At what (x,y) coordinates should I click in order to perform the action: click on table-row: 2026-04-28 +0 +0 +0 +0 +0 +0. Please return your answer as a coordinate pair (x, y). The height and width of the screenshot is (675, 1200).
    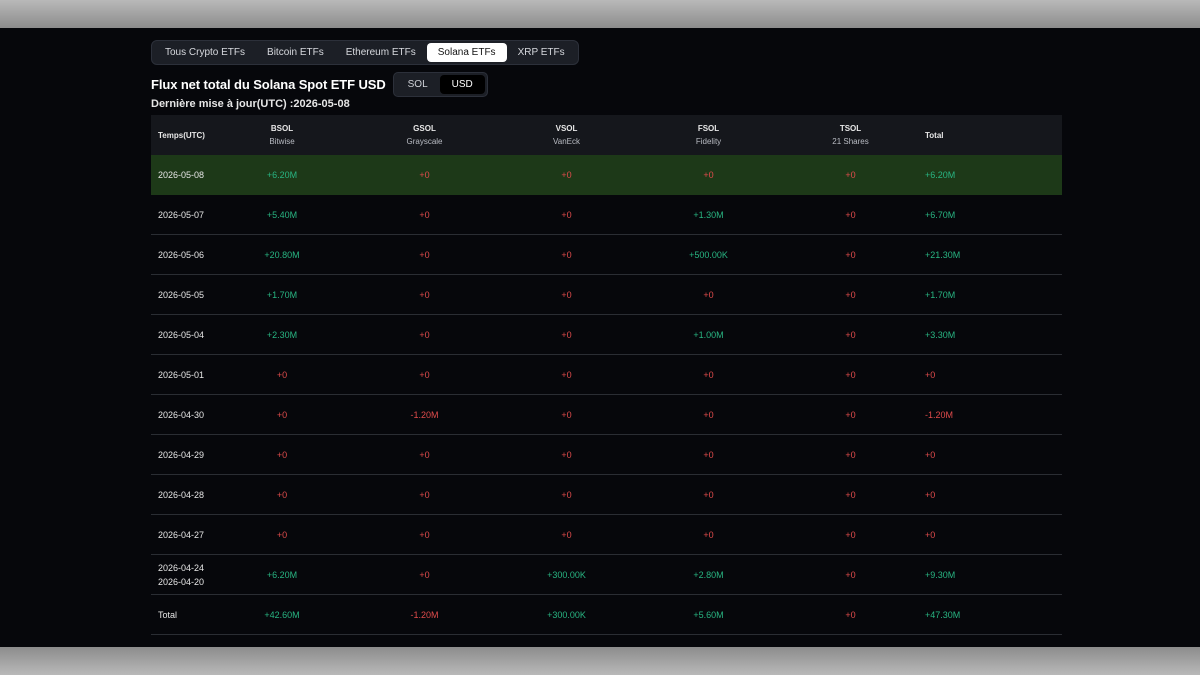
    Looking at the image, I should click on (606, 495).